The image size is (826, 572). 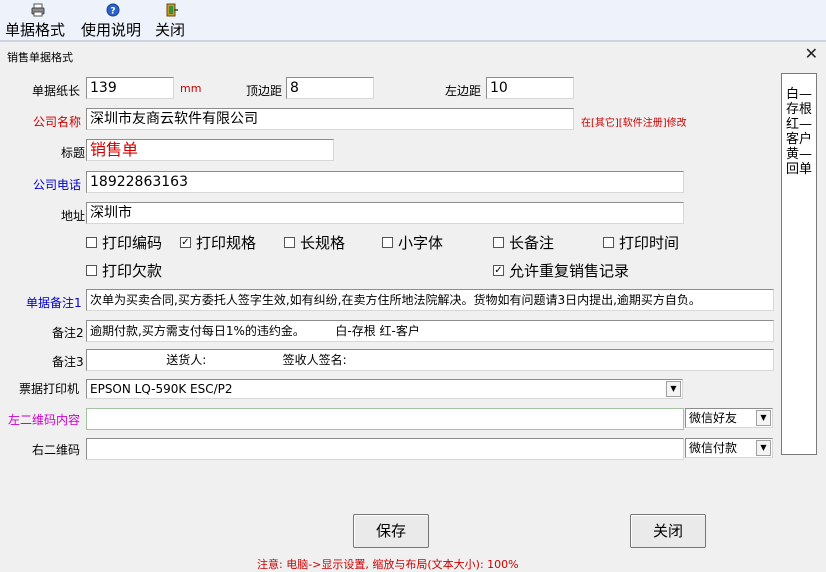 What do you see at coordinates (41, 20) in the screenshot?
I see `menu-doc-format: 单据格式` at bounding box center [41, 20].